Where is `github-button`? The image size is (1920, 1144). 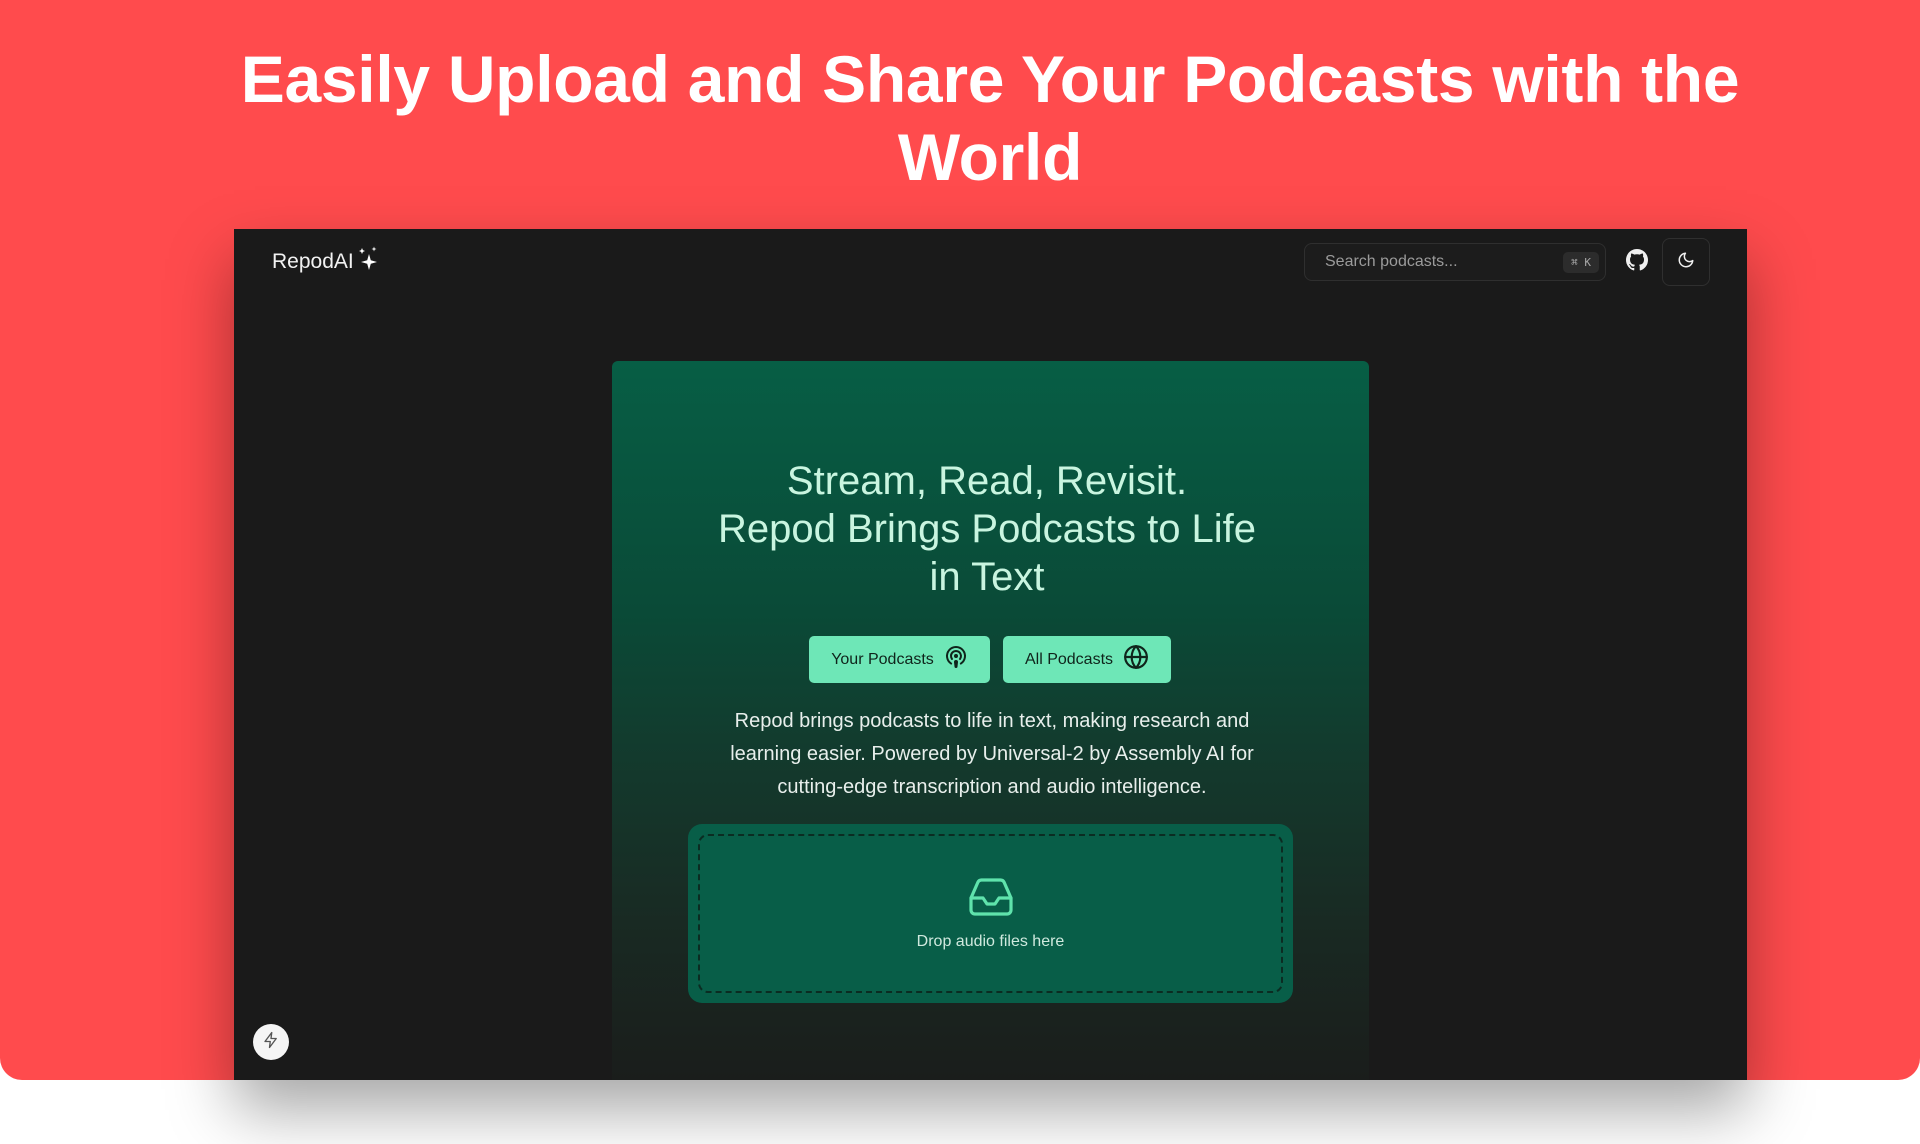 github-button is located at coordinates (1637, 262).